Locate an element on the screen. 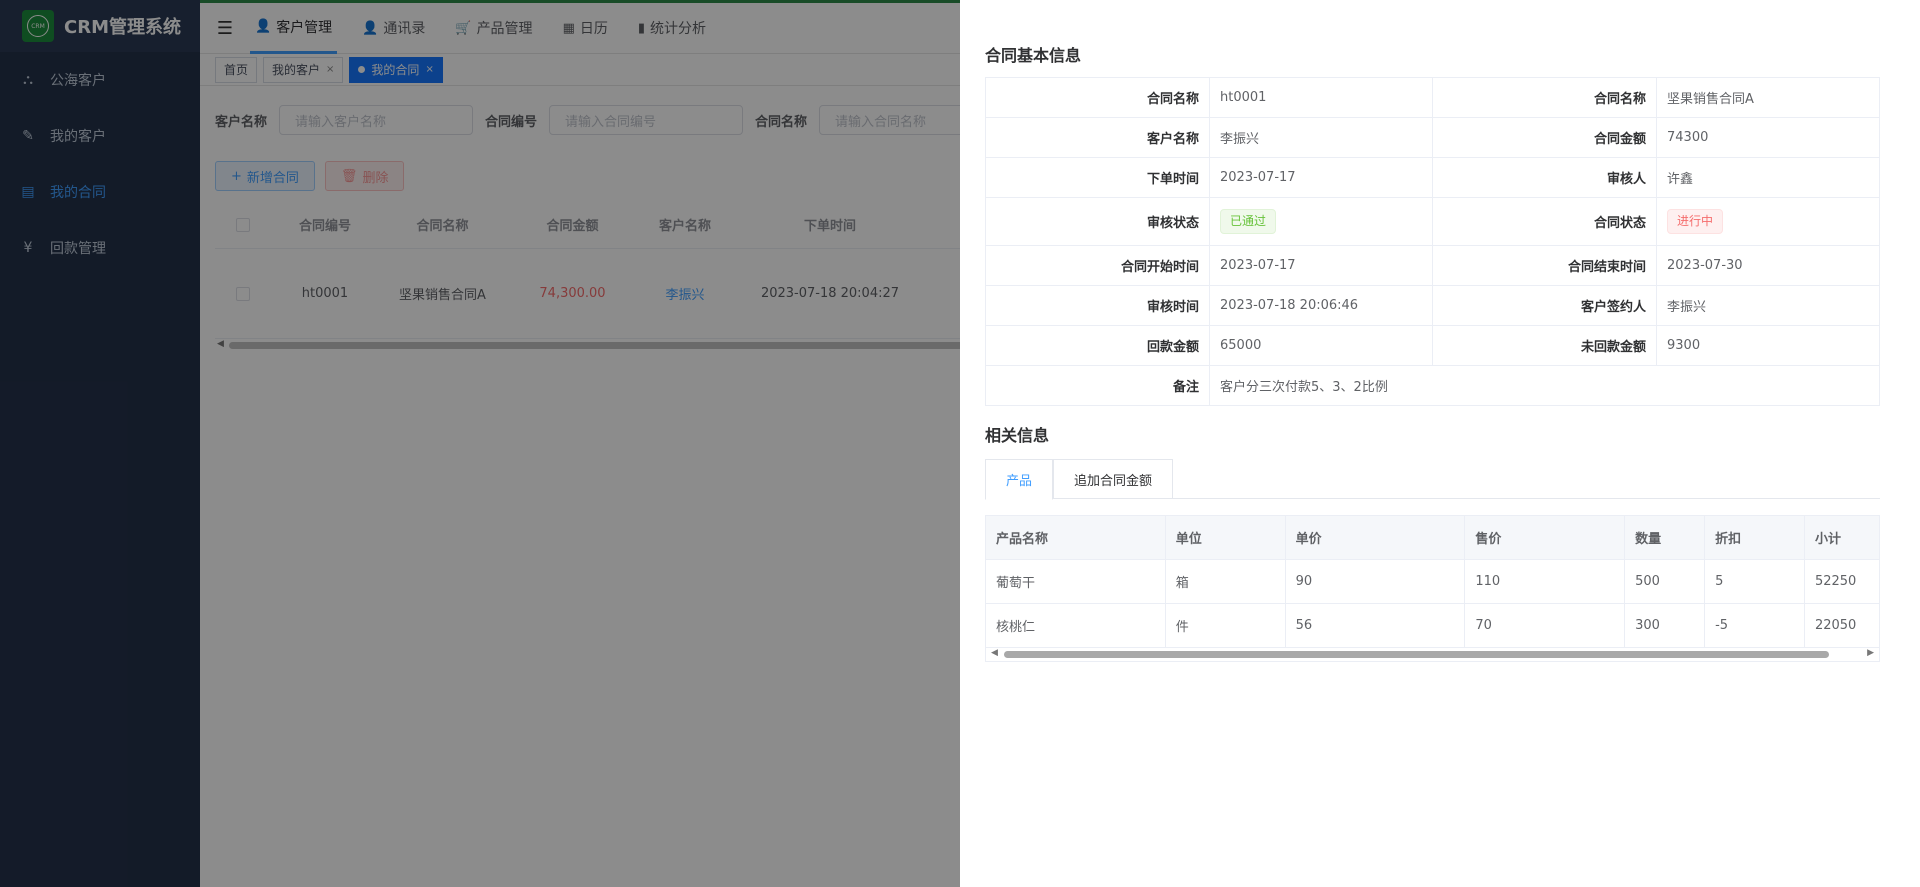 The image size is (1920, 887). field-value-contract-name: 坚果销售合同A is located at coordinates (1768, 97).